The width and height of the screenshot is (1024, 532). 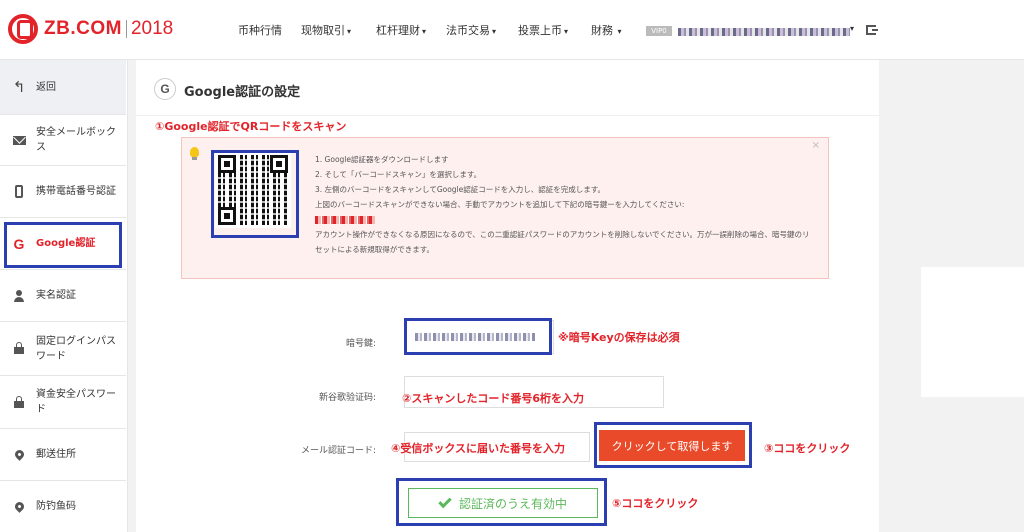 I want to click on annotation-get-note: ③ココをクリック, so click(x=807, y=448).